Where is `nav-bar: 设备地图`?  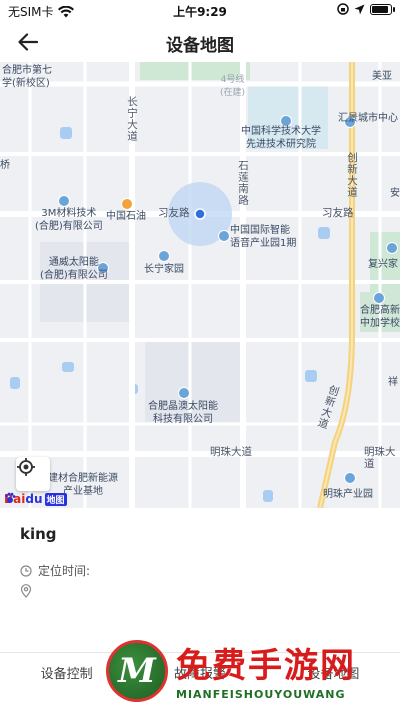 nav-bar: 设备地图 is located at coordinates (200, 42).